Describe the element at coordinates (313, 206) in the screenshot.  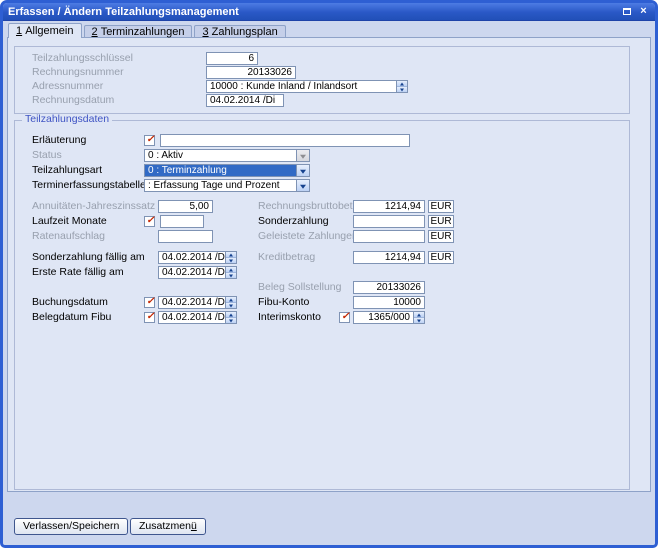
I see `rechnungsbruttobetrag-label: Rechnungsbruttobetrag` at that location.